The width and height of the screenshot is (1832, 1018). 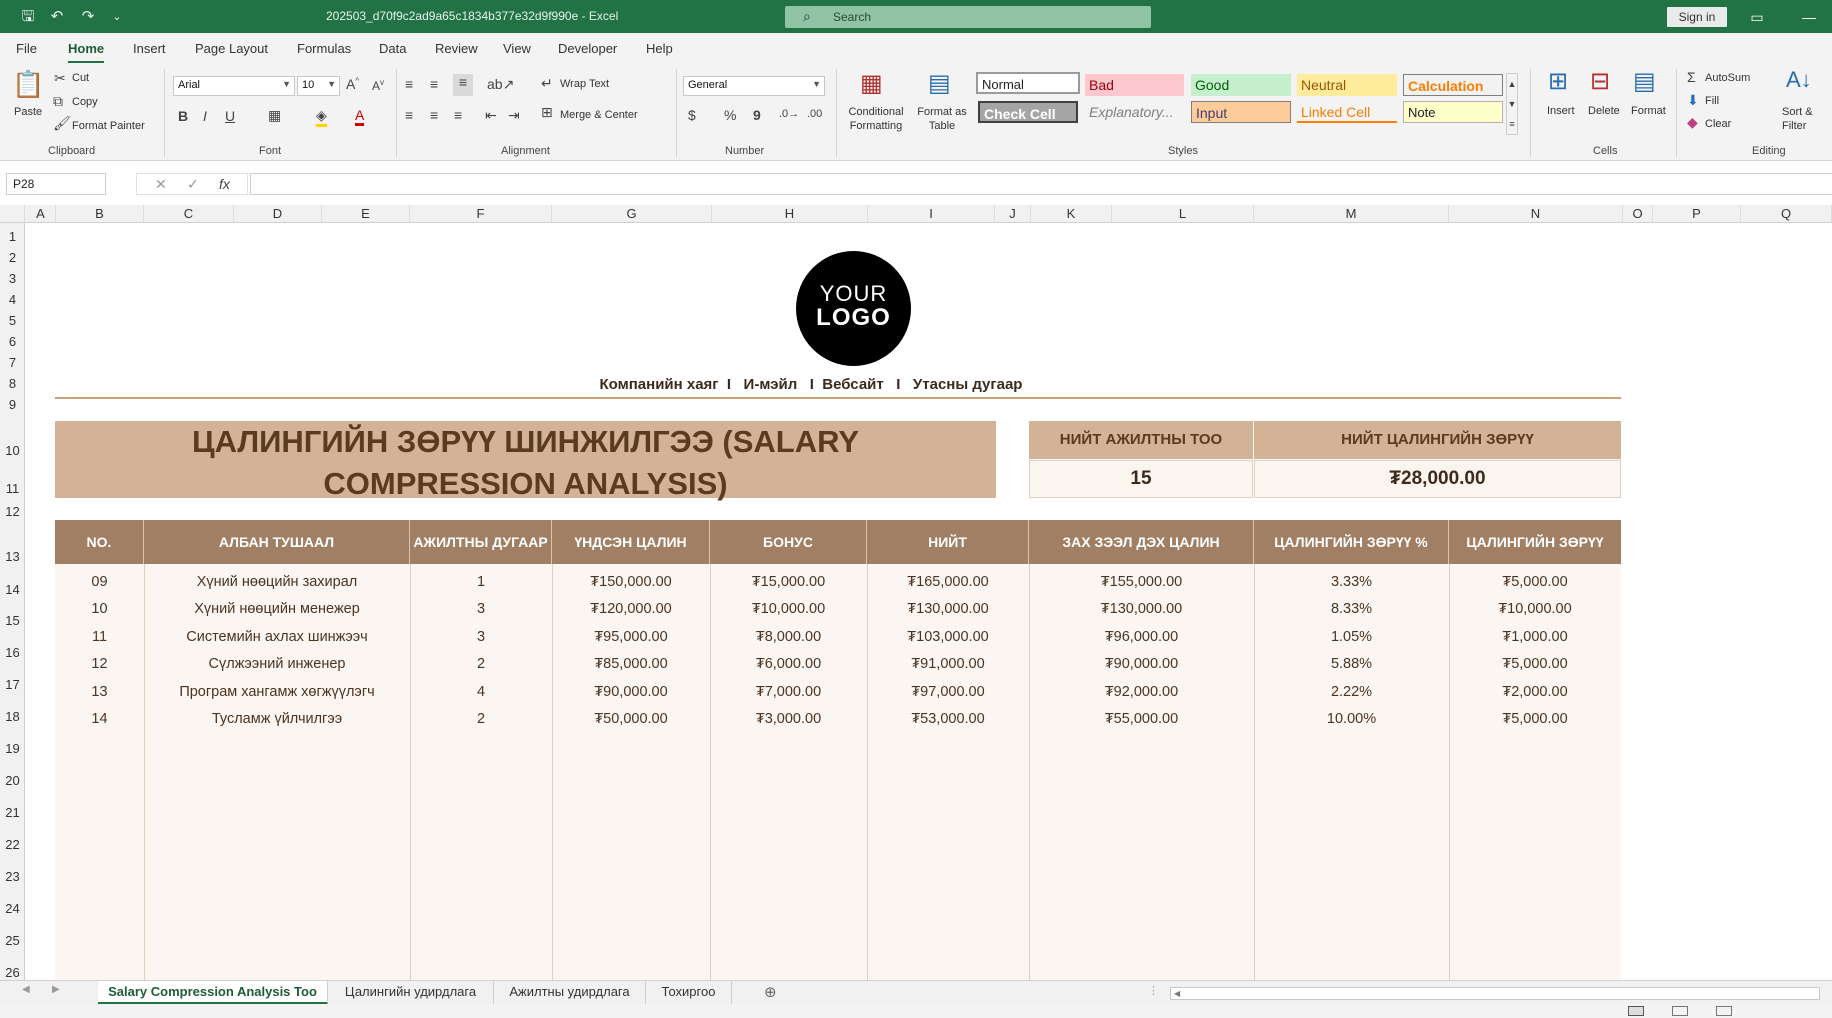 What do you see at coordinates (12, 320) in the screenshot?
I see `row-header: 5` at bounding box center [12, 320].